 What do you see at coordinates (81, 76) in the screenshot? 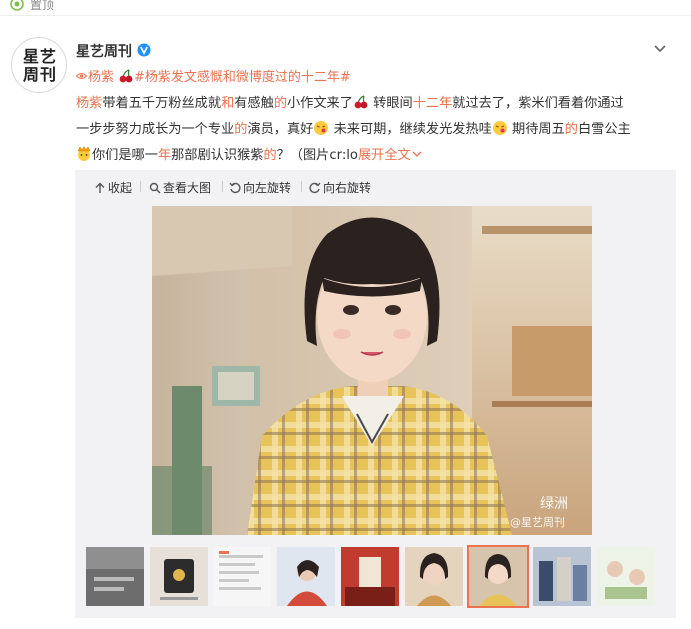
I see `super-topic-icon` at bounding box center [81, 76].